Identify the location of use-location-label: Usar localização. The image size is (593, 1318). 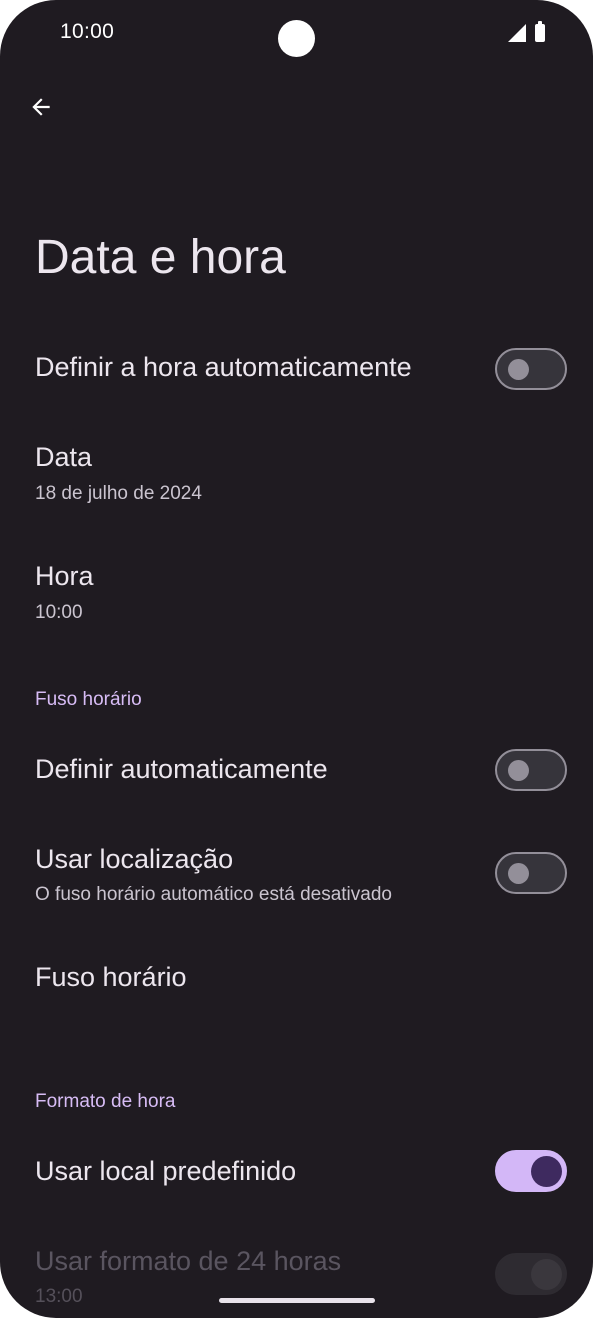
(134, 859).